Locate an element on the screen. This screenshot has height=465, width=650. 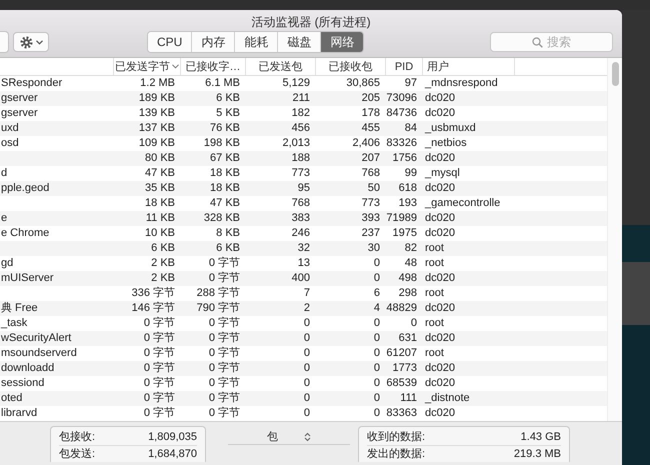
table-cell: _usbmuxd is located at coordinates (450, 128).